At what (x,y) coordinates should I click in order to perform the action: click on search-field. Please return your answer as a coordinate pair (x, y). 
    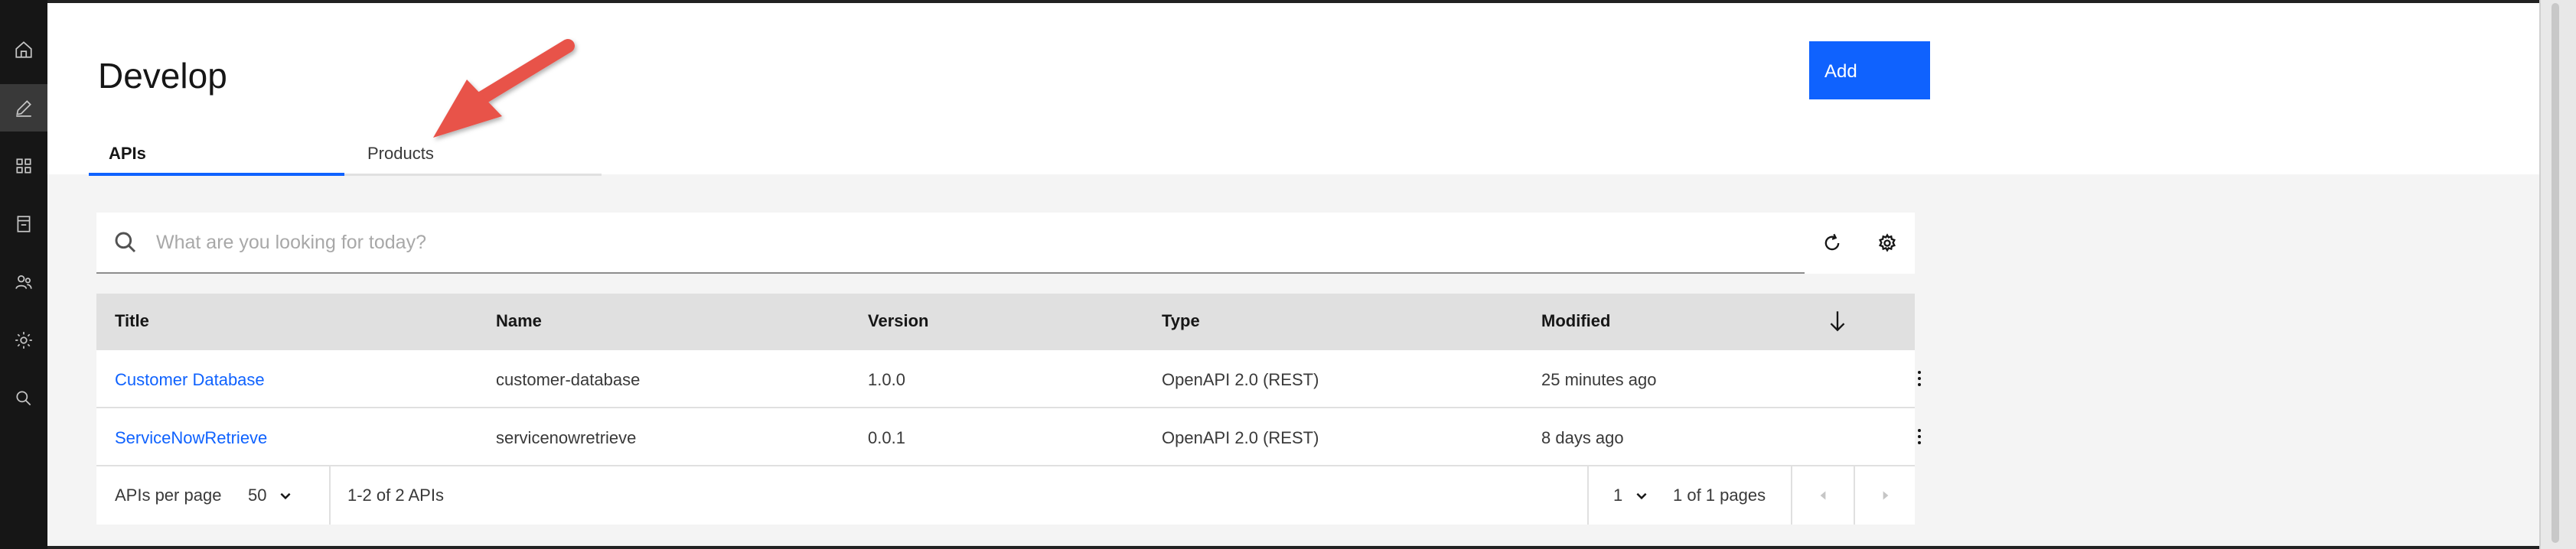
    Looking at the image, I should click on (950, 243).